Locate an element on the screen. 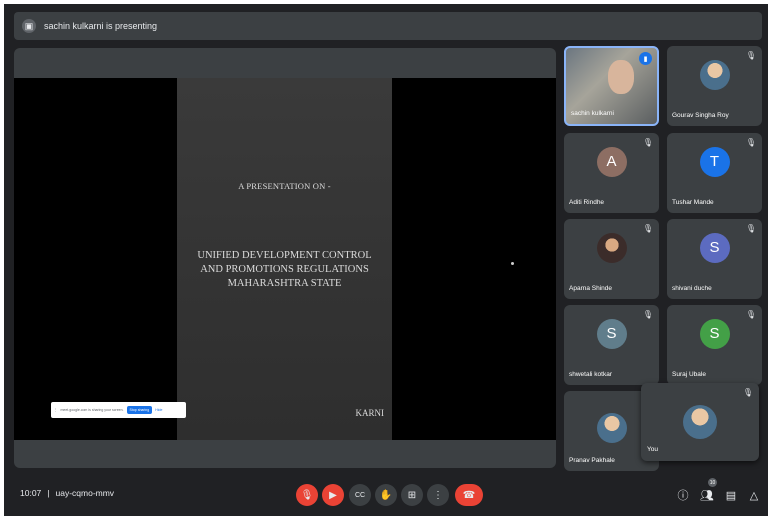 This screenshot has width=768, height=516. slide-title-line: AND PROMOTIONS REGULATIONS is located at coordinates (284, 269).